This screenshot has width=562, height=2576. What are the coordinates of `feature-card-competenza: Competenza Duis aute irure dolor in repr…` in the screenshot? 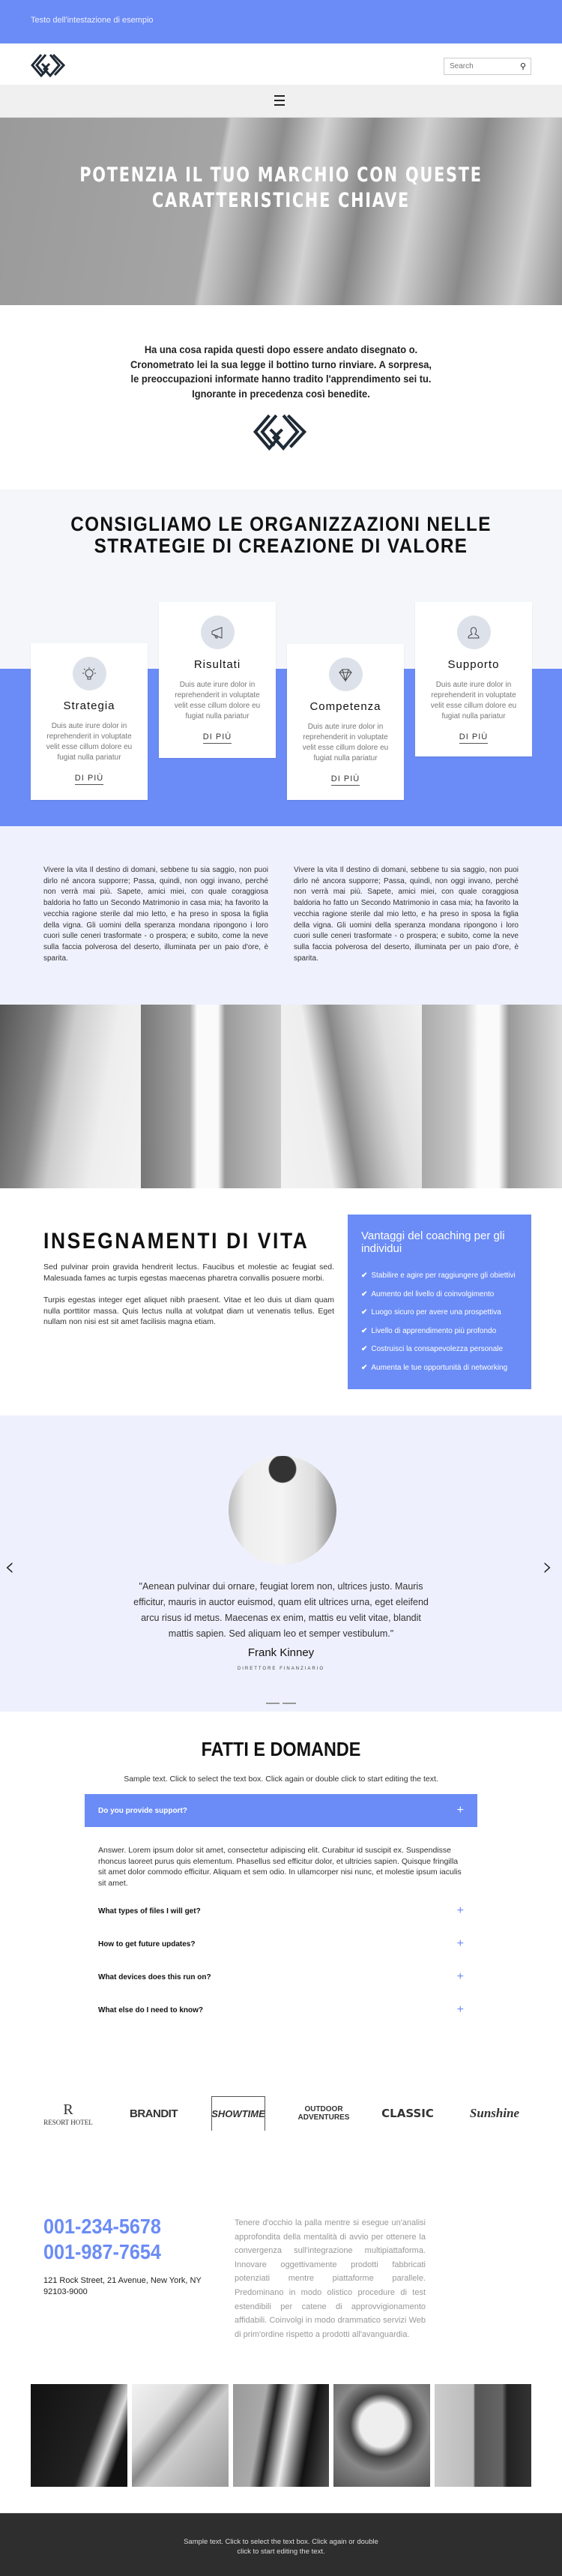 It's located at (345, 722).